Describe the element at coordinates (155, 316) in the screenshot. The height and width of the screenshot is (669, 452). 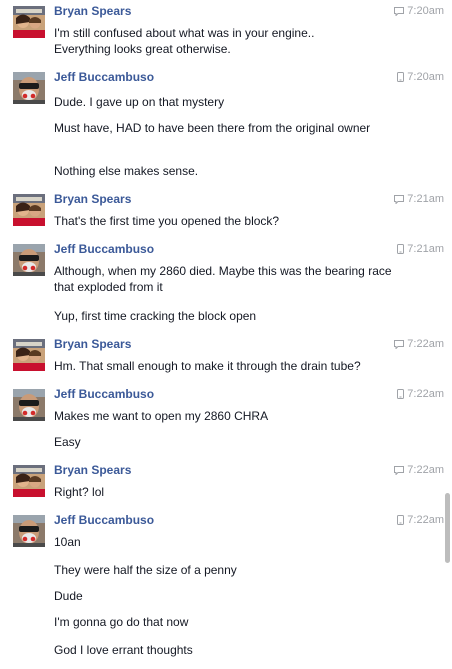
I see `message-text: Yup, first time cracking the block open` at that location.